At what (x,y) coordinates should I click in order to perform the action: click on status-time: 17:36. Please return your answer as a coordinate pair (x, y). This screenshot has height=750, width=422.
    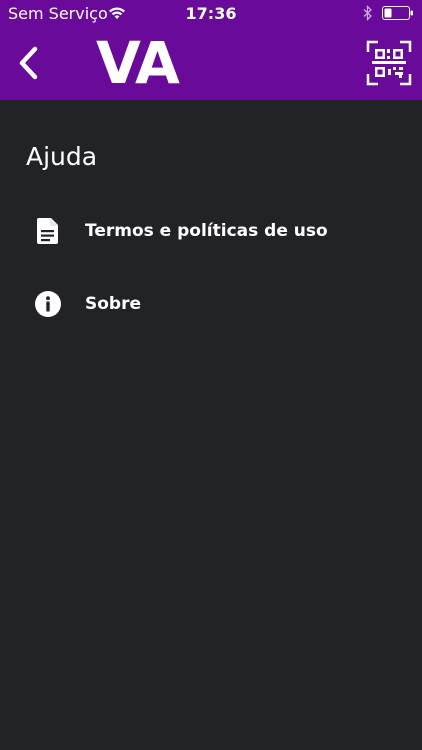
    Looking at the image, I should click on (211, 13).